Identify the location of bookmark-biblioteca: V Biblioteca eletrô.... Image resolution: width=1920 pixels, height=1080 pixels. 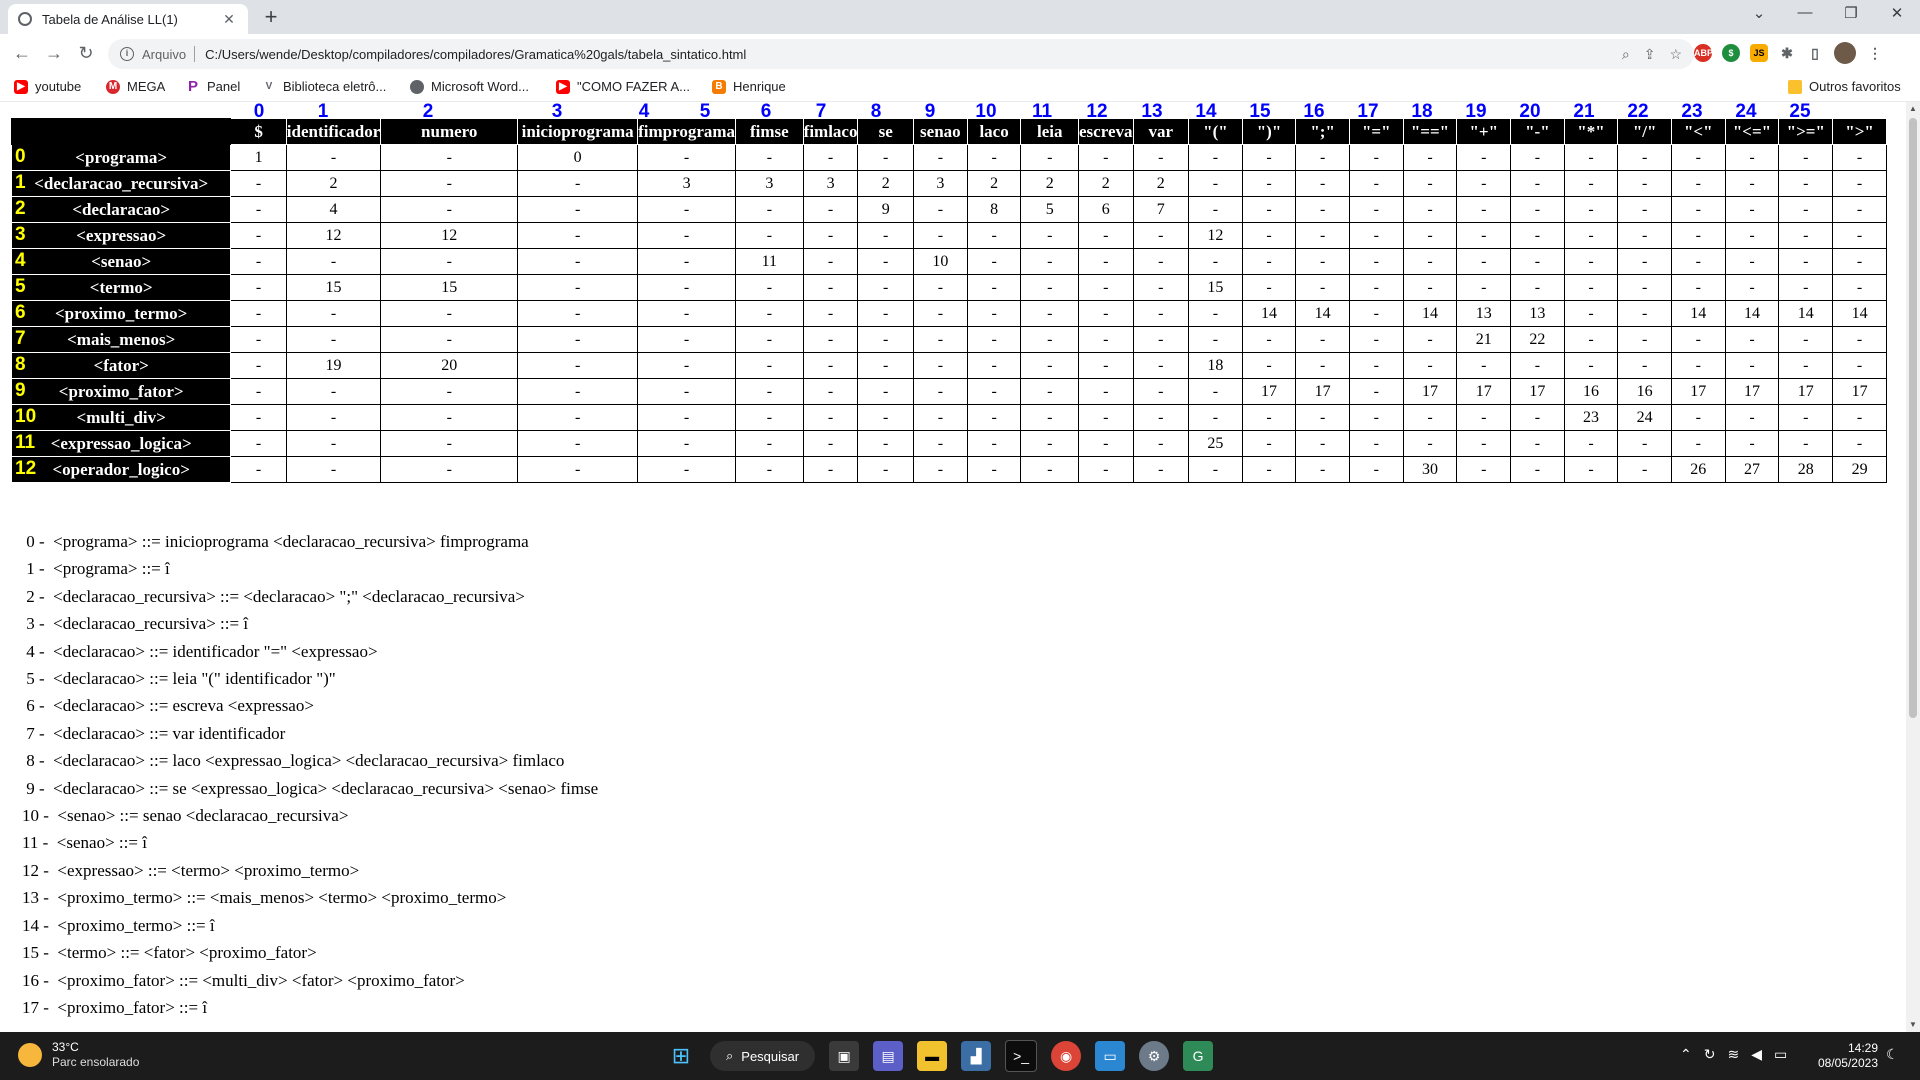
(324, 86).